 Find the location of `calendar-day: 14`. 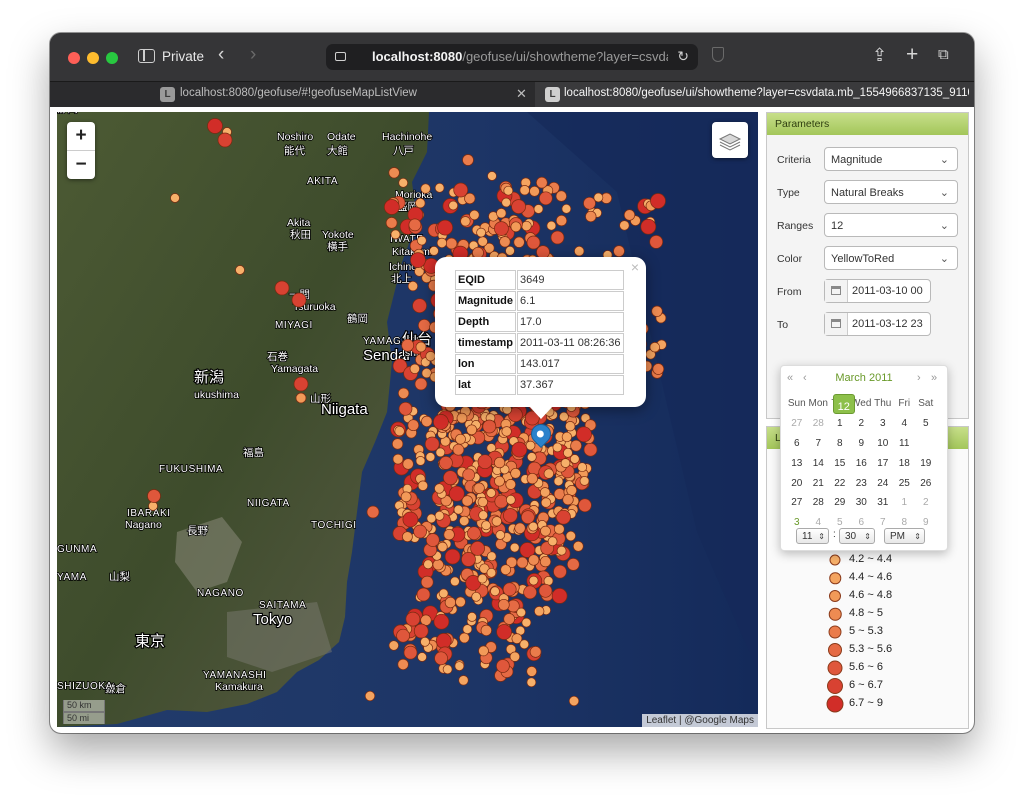

calendar-day: 14 is located at coordinates (819, 463).